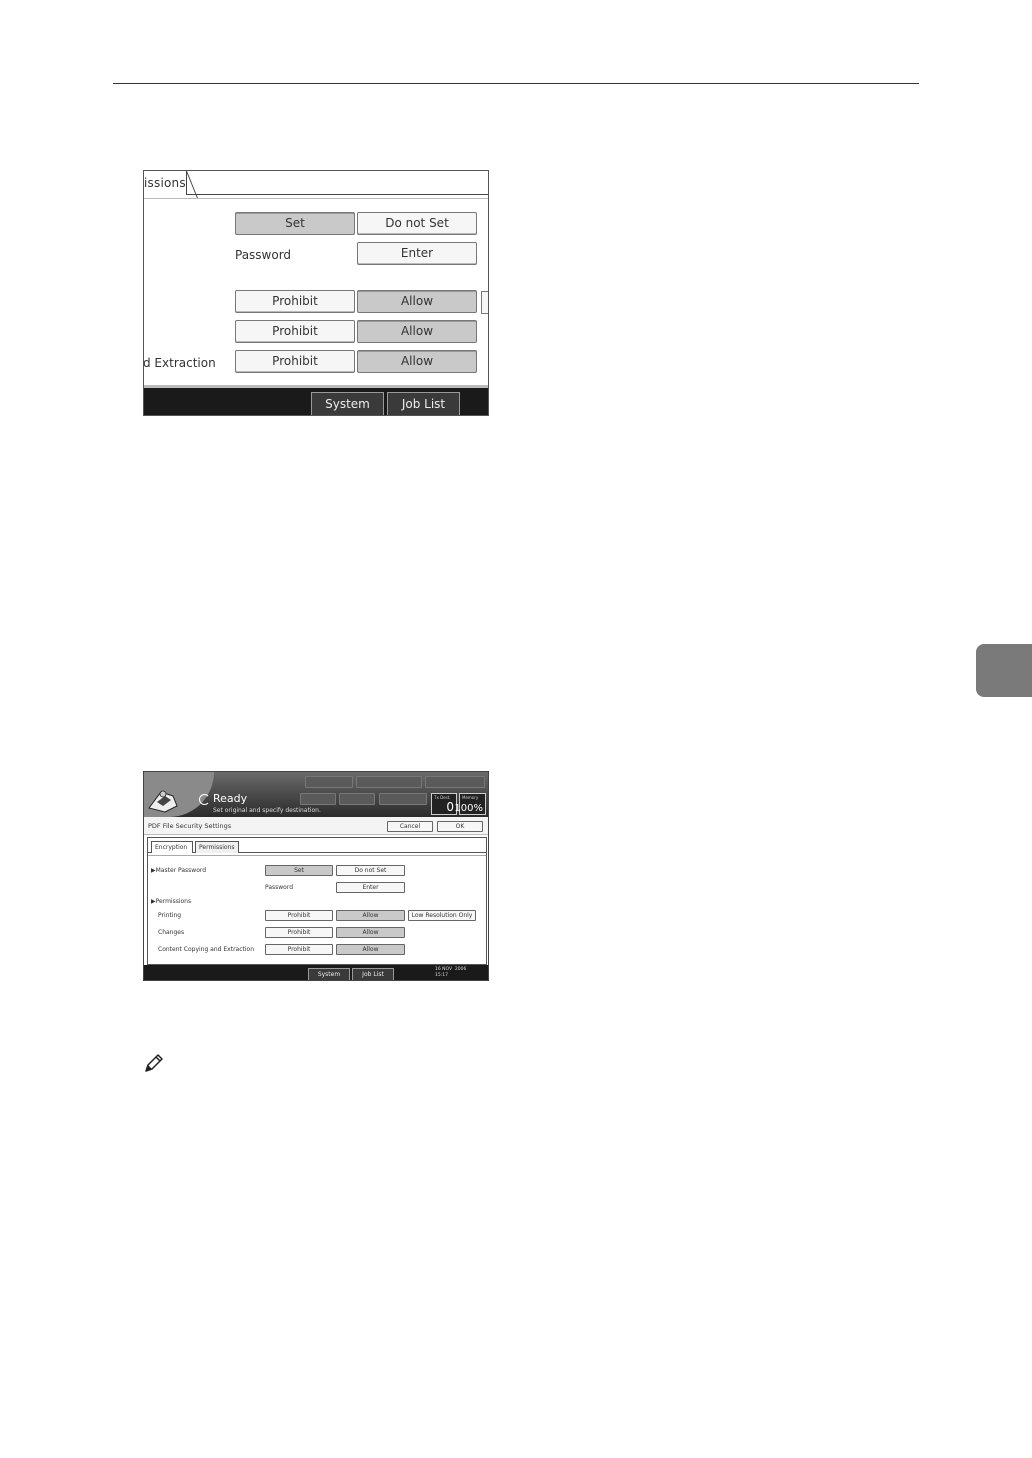  Describe the element at coordinates (192, 184) in the screenshot. I see `tab-edge` at that location.